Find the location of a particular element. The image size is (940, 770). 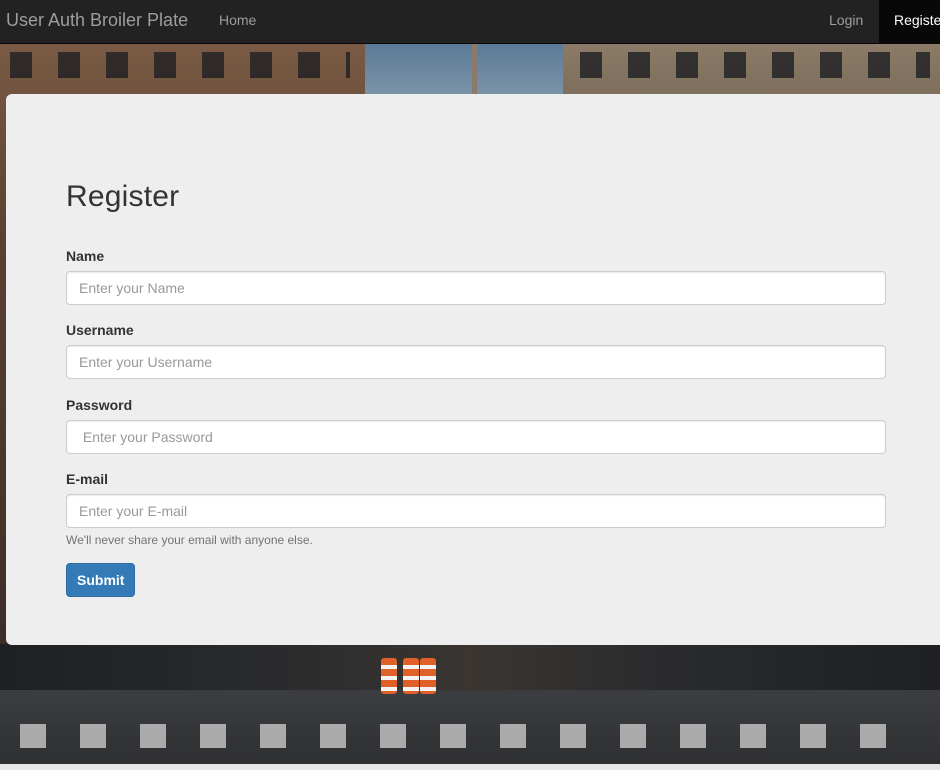

username-label: Username is located at coordinates (100, 330).